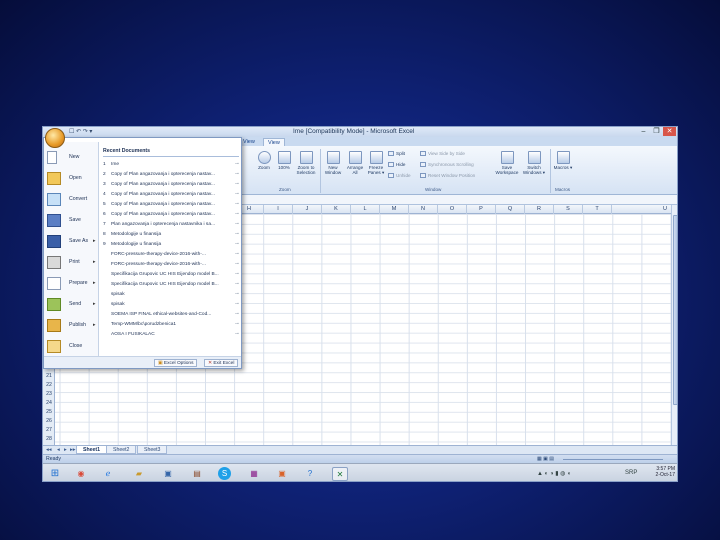  What do you see at coordinates (480, 209) in the screenshot?
I see `column-header-cell: P` at bounding box center [480, 209].